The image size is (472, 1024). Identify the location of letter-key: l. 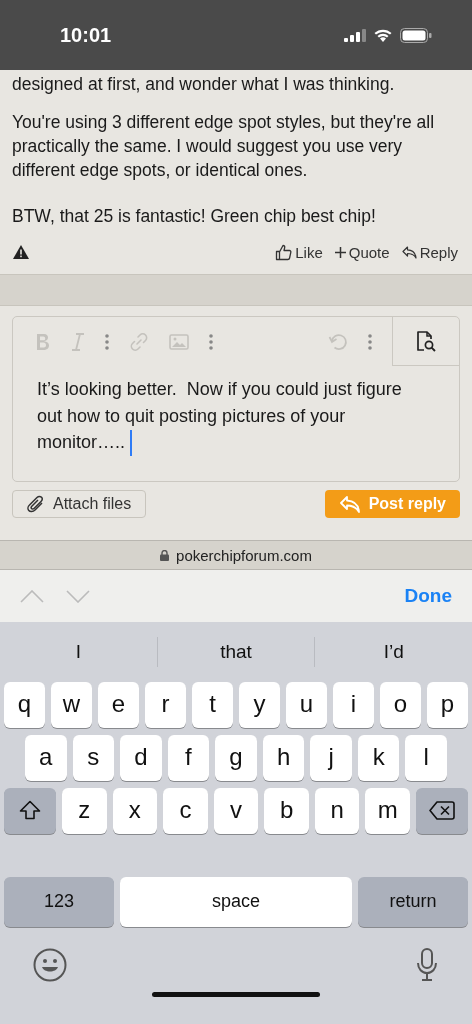
(426, 758).